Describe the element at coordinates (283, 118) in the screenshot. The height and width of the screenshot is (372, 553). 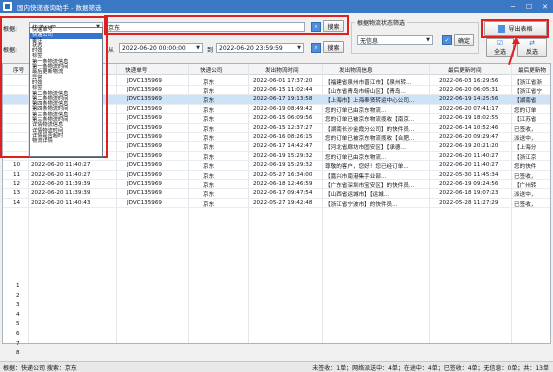
I see `row-first-time: 2022-06-15 06:09:56` at that location.